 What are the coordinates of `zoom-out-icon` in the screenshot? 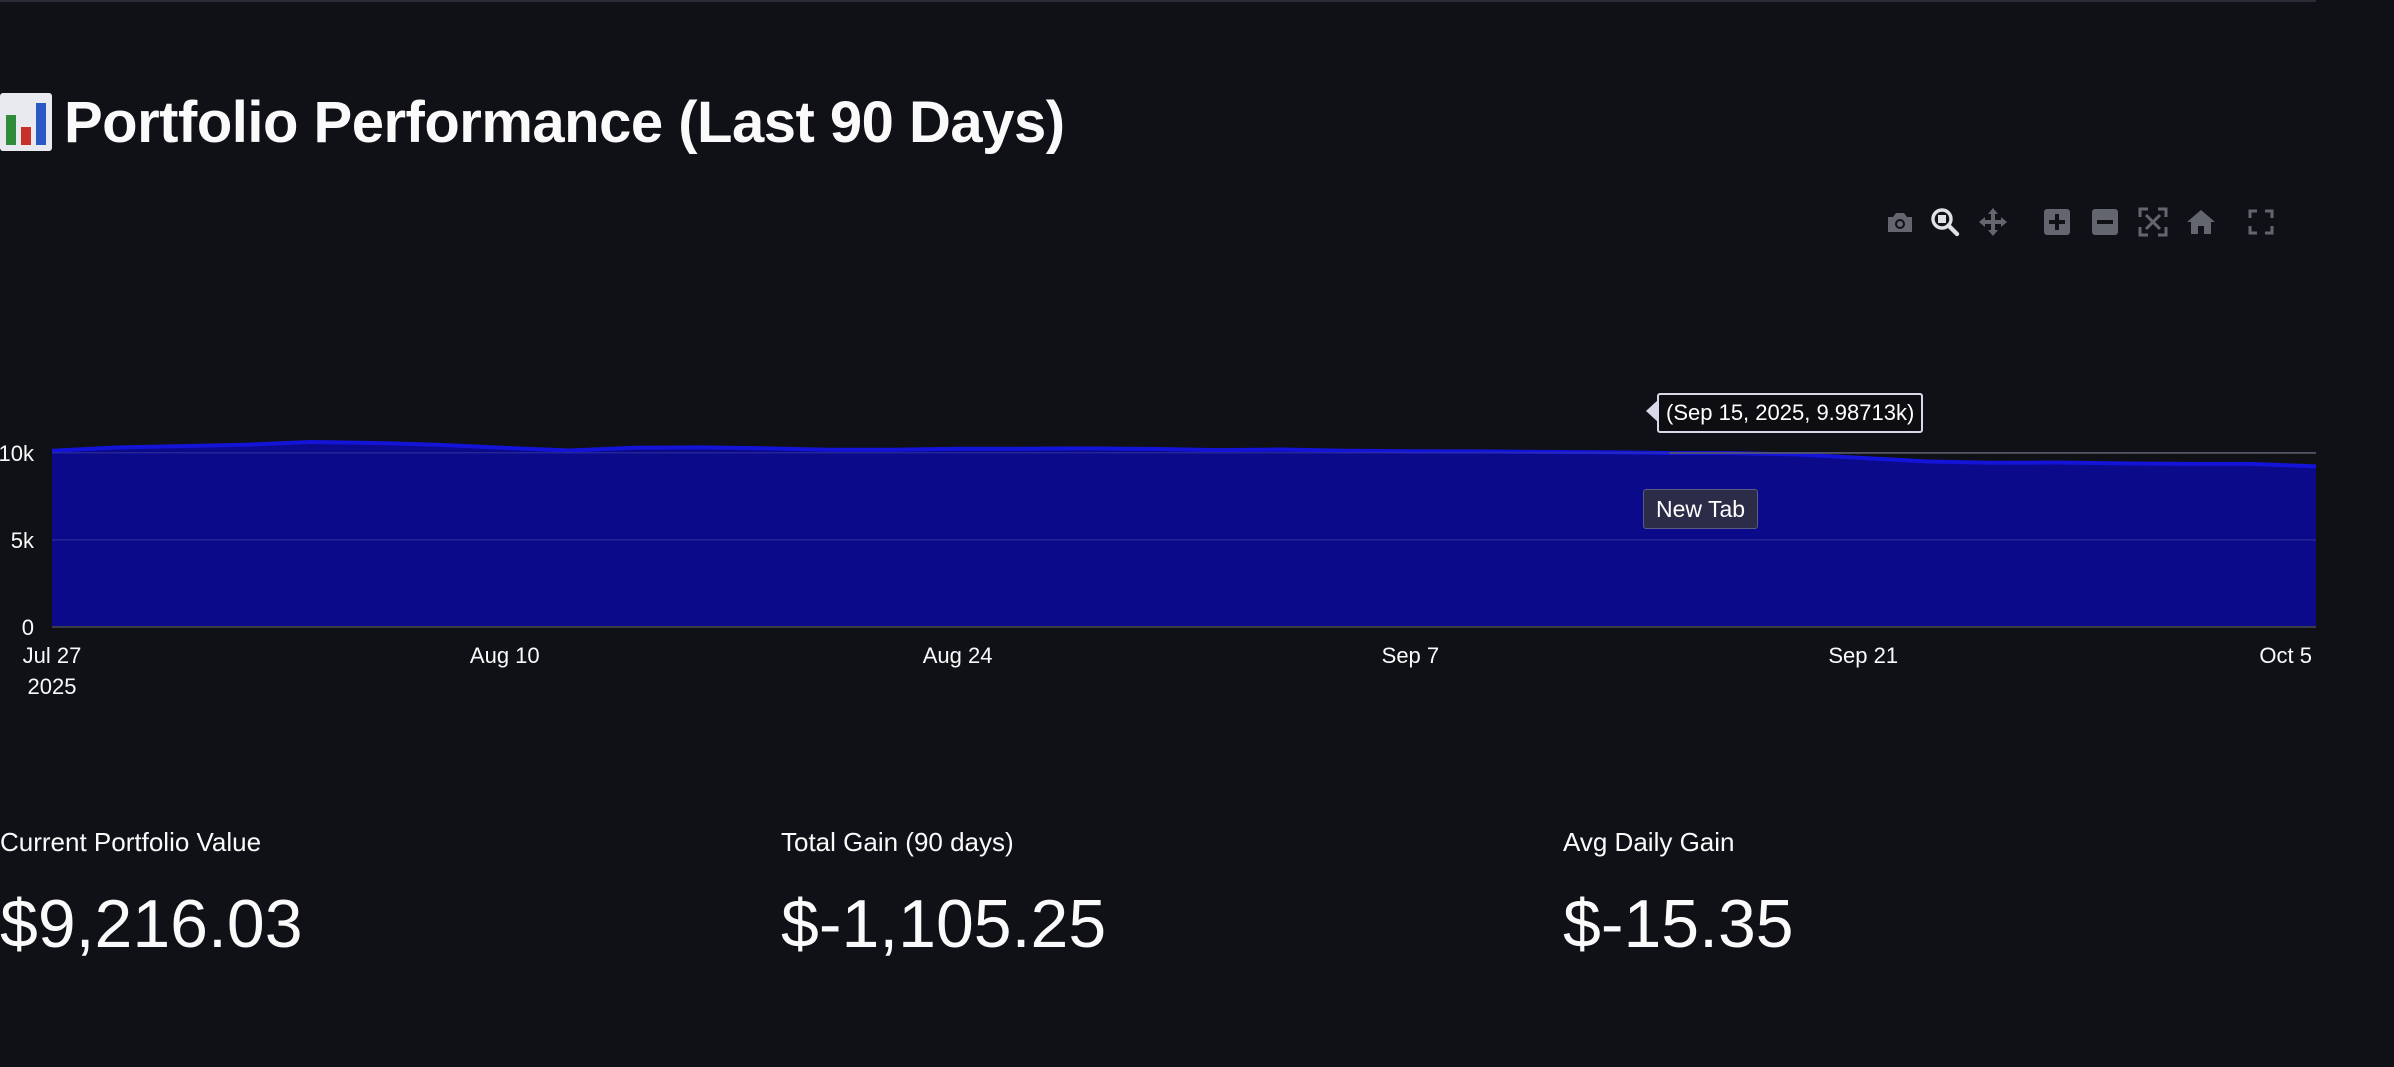 It's located at (2105, 222).